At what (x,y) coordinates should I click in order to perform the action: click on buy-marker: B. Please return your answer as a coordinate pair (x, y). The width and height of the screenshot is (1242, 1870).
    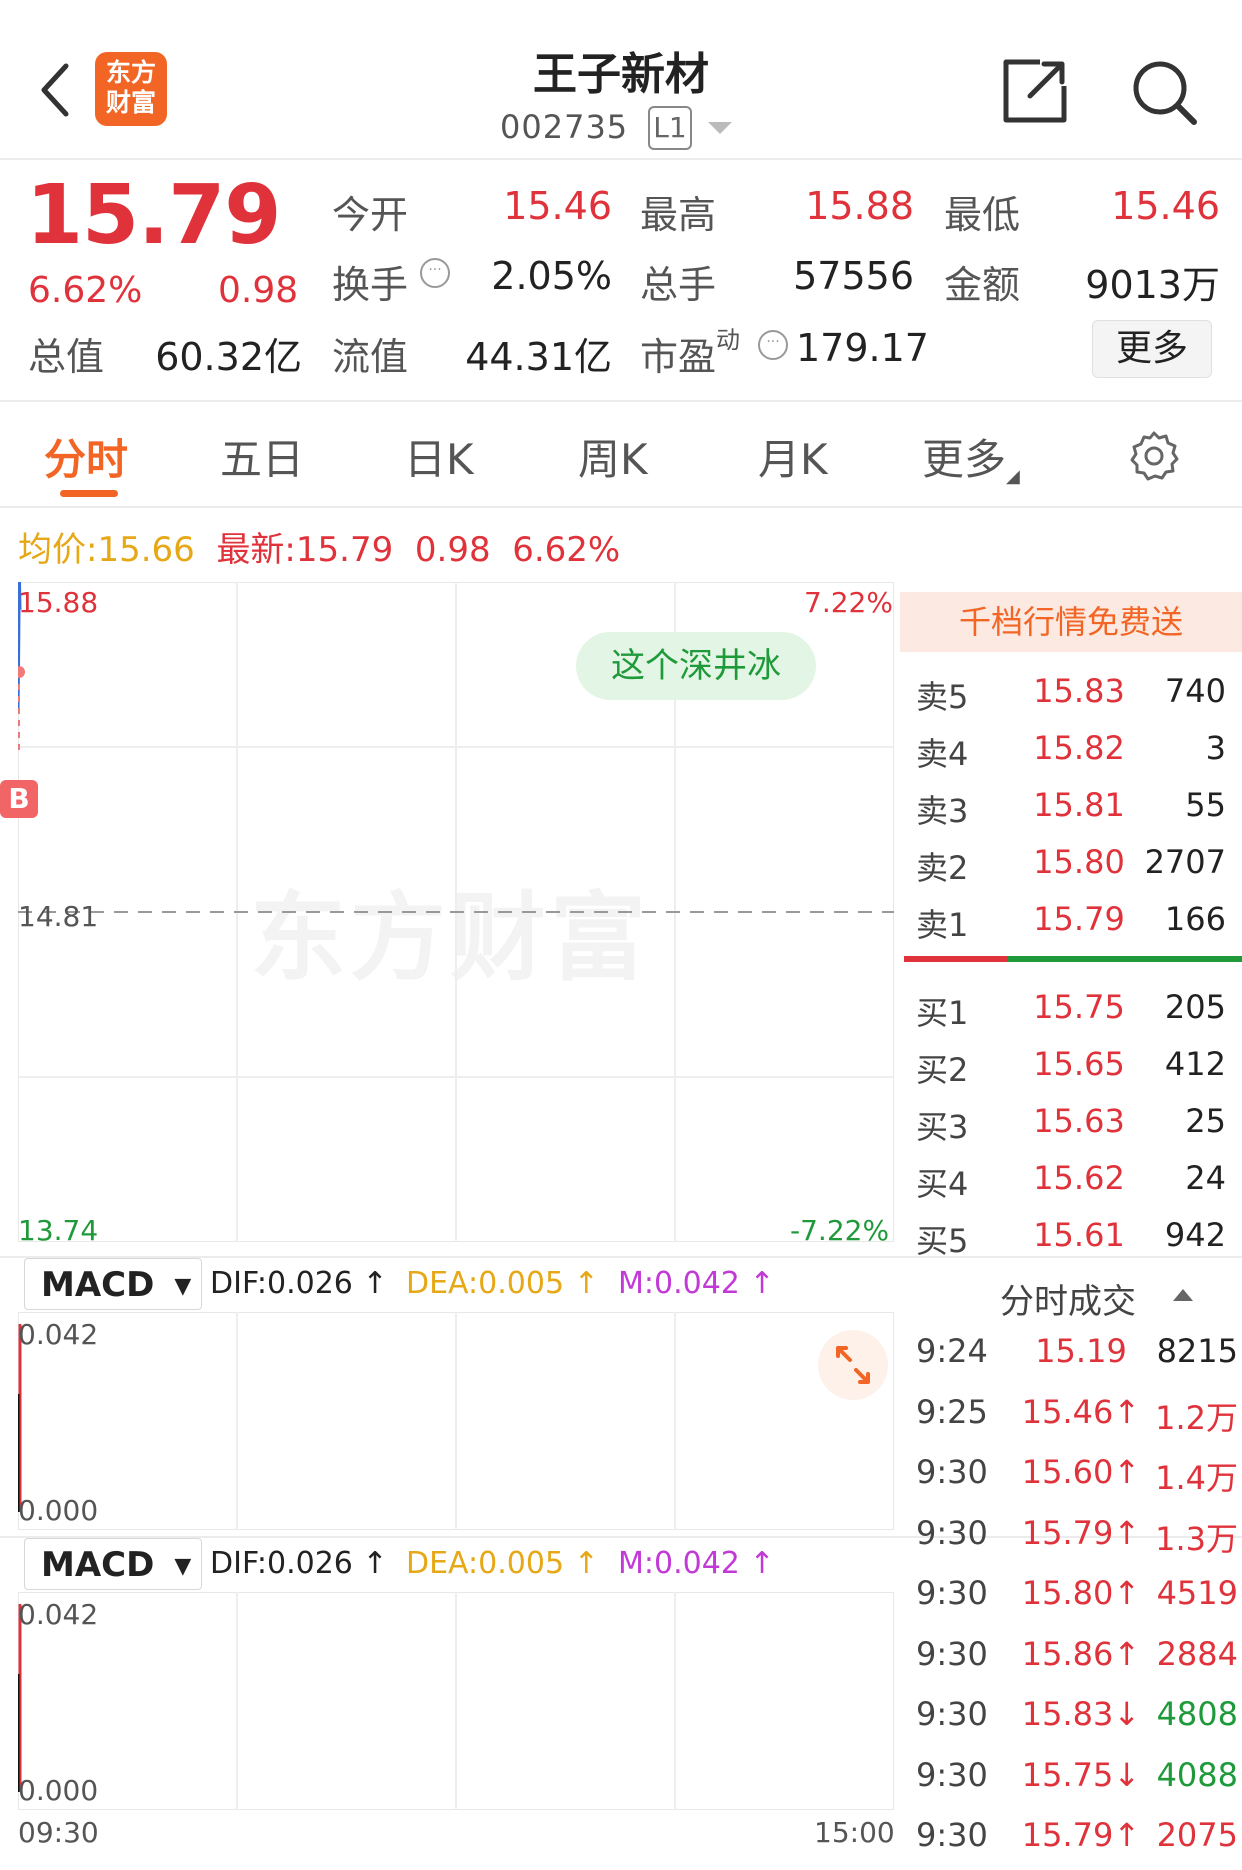
    Looking at the image, I should click on (19, 799).